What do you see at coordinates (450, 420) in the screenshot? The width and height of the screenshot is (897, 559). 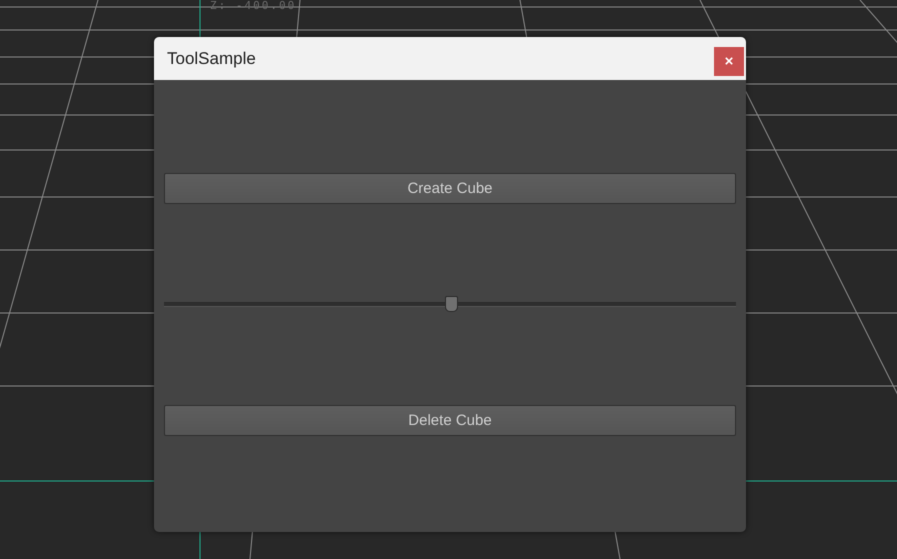 I see `action-button: Delete Cube` at bounding box center [450, 420].